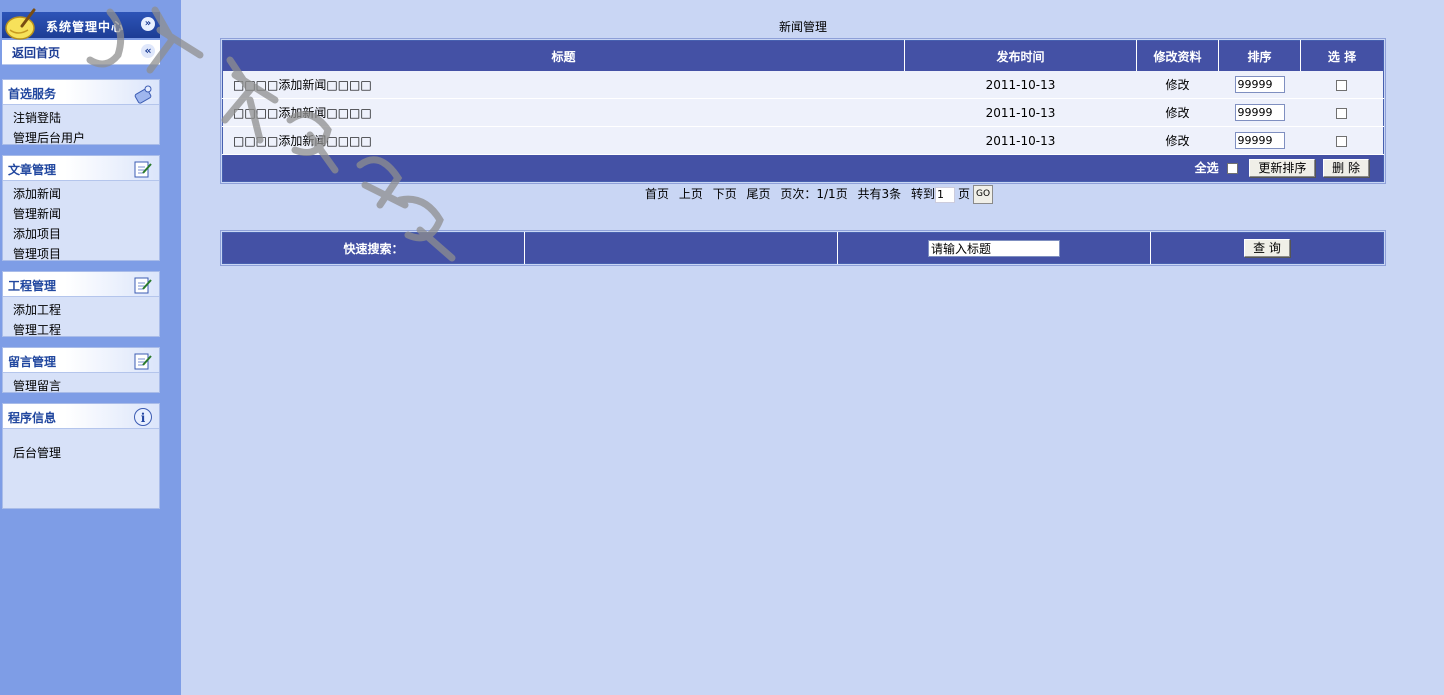 The height and width of the screenshot is (695, 1444). I want to click on table-header-row: 标题 发布时间 修改资料 排序 选 择, so click(803, 55).